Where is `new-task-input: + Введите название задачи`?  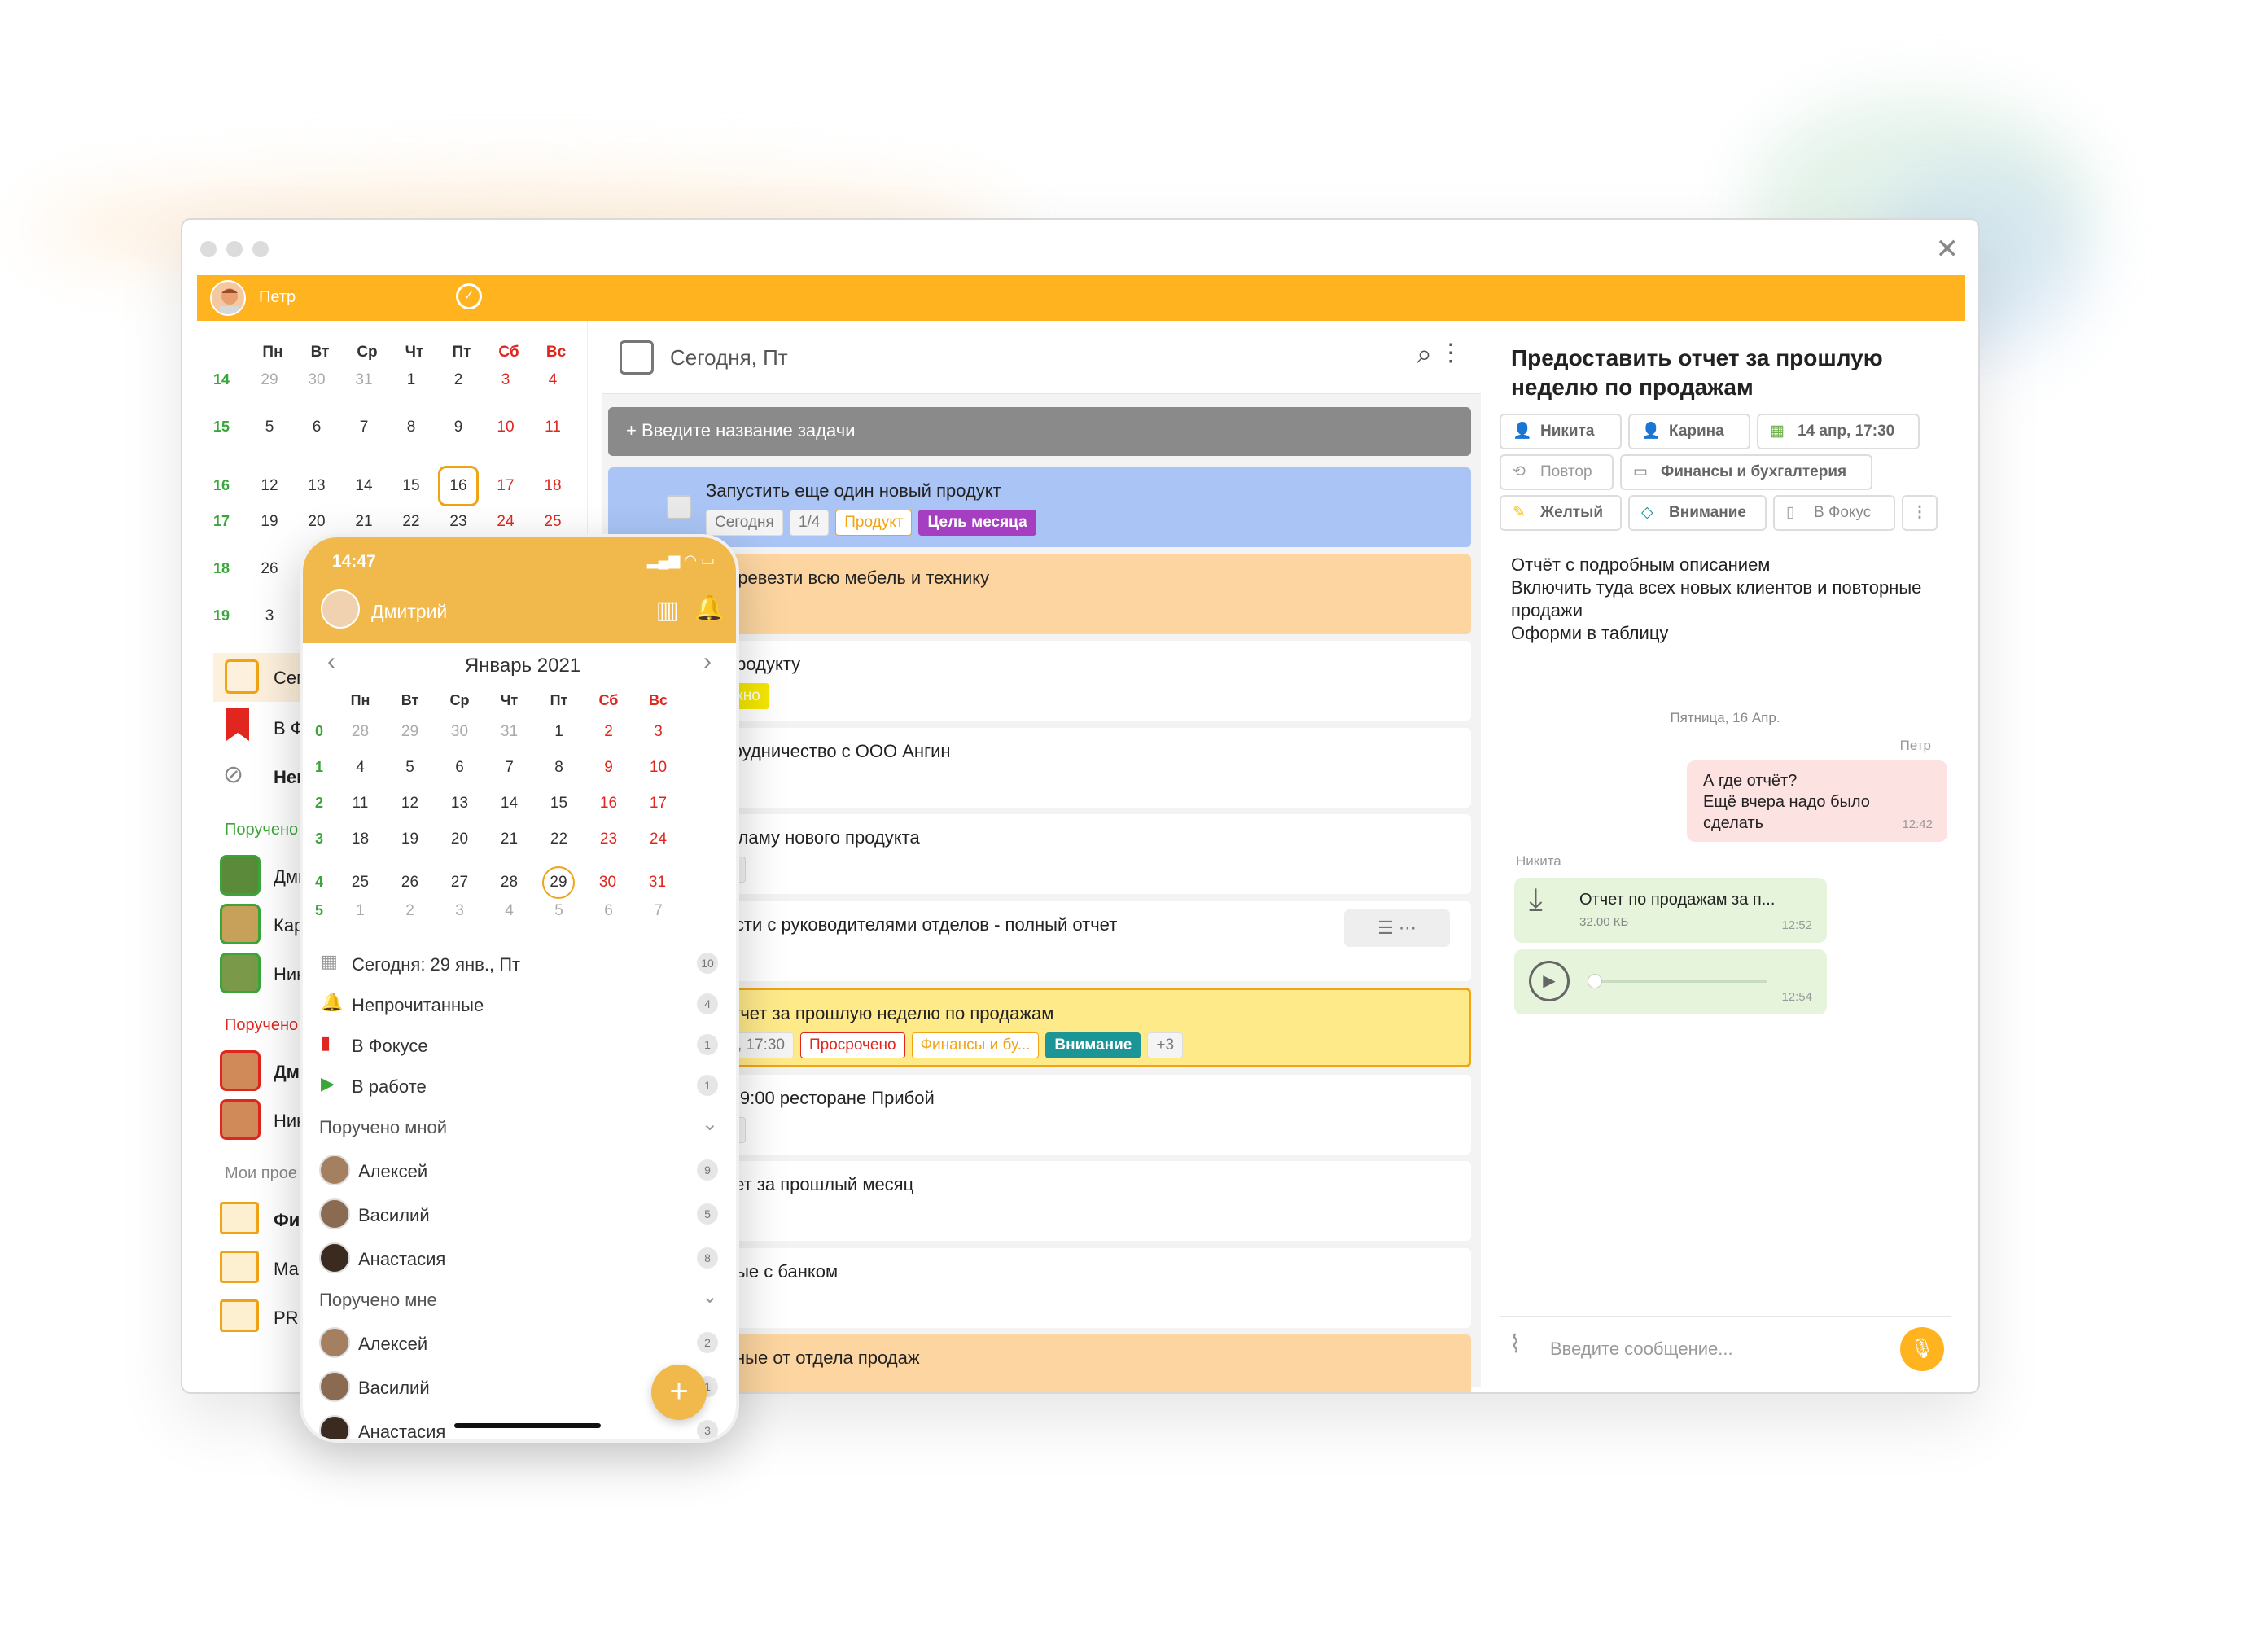 new-task-input: + Введите название задачи is located at coordinates (1039, 431).